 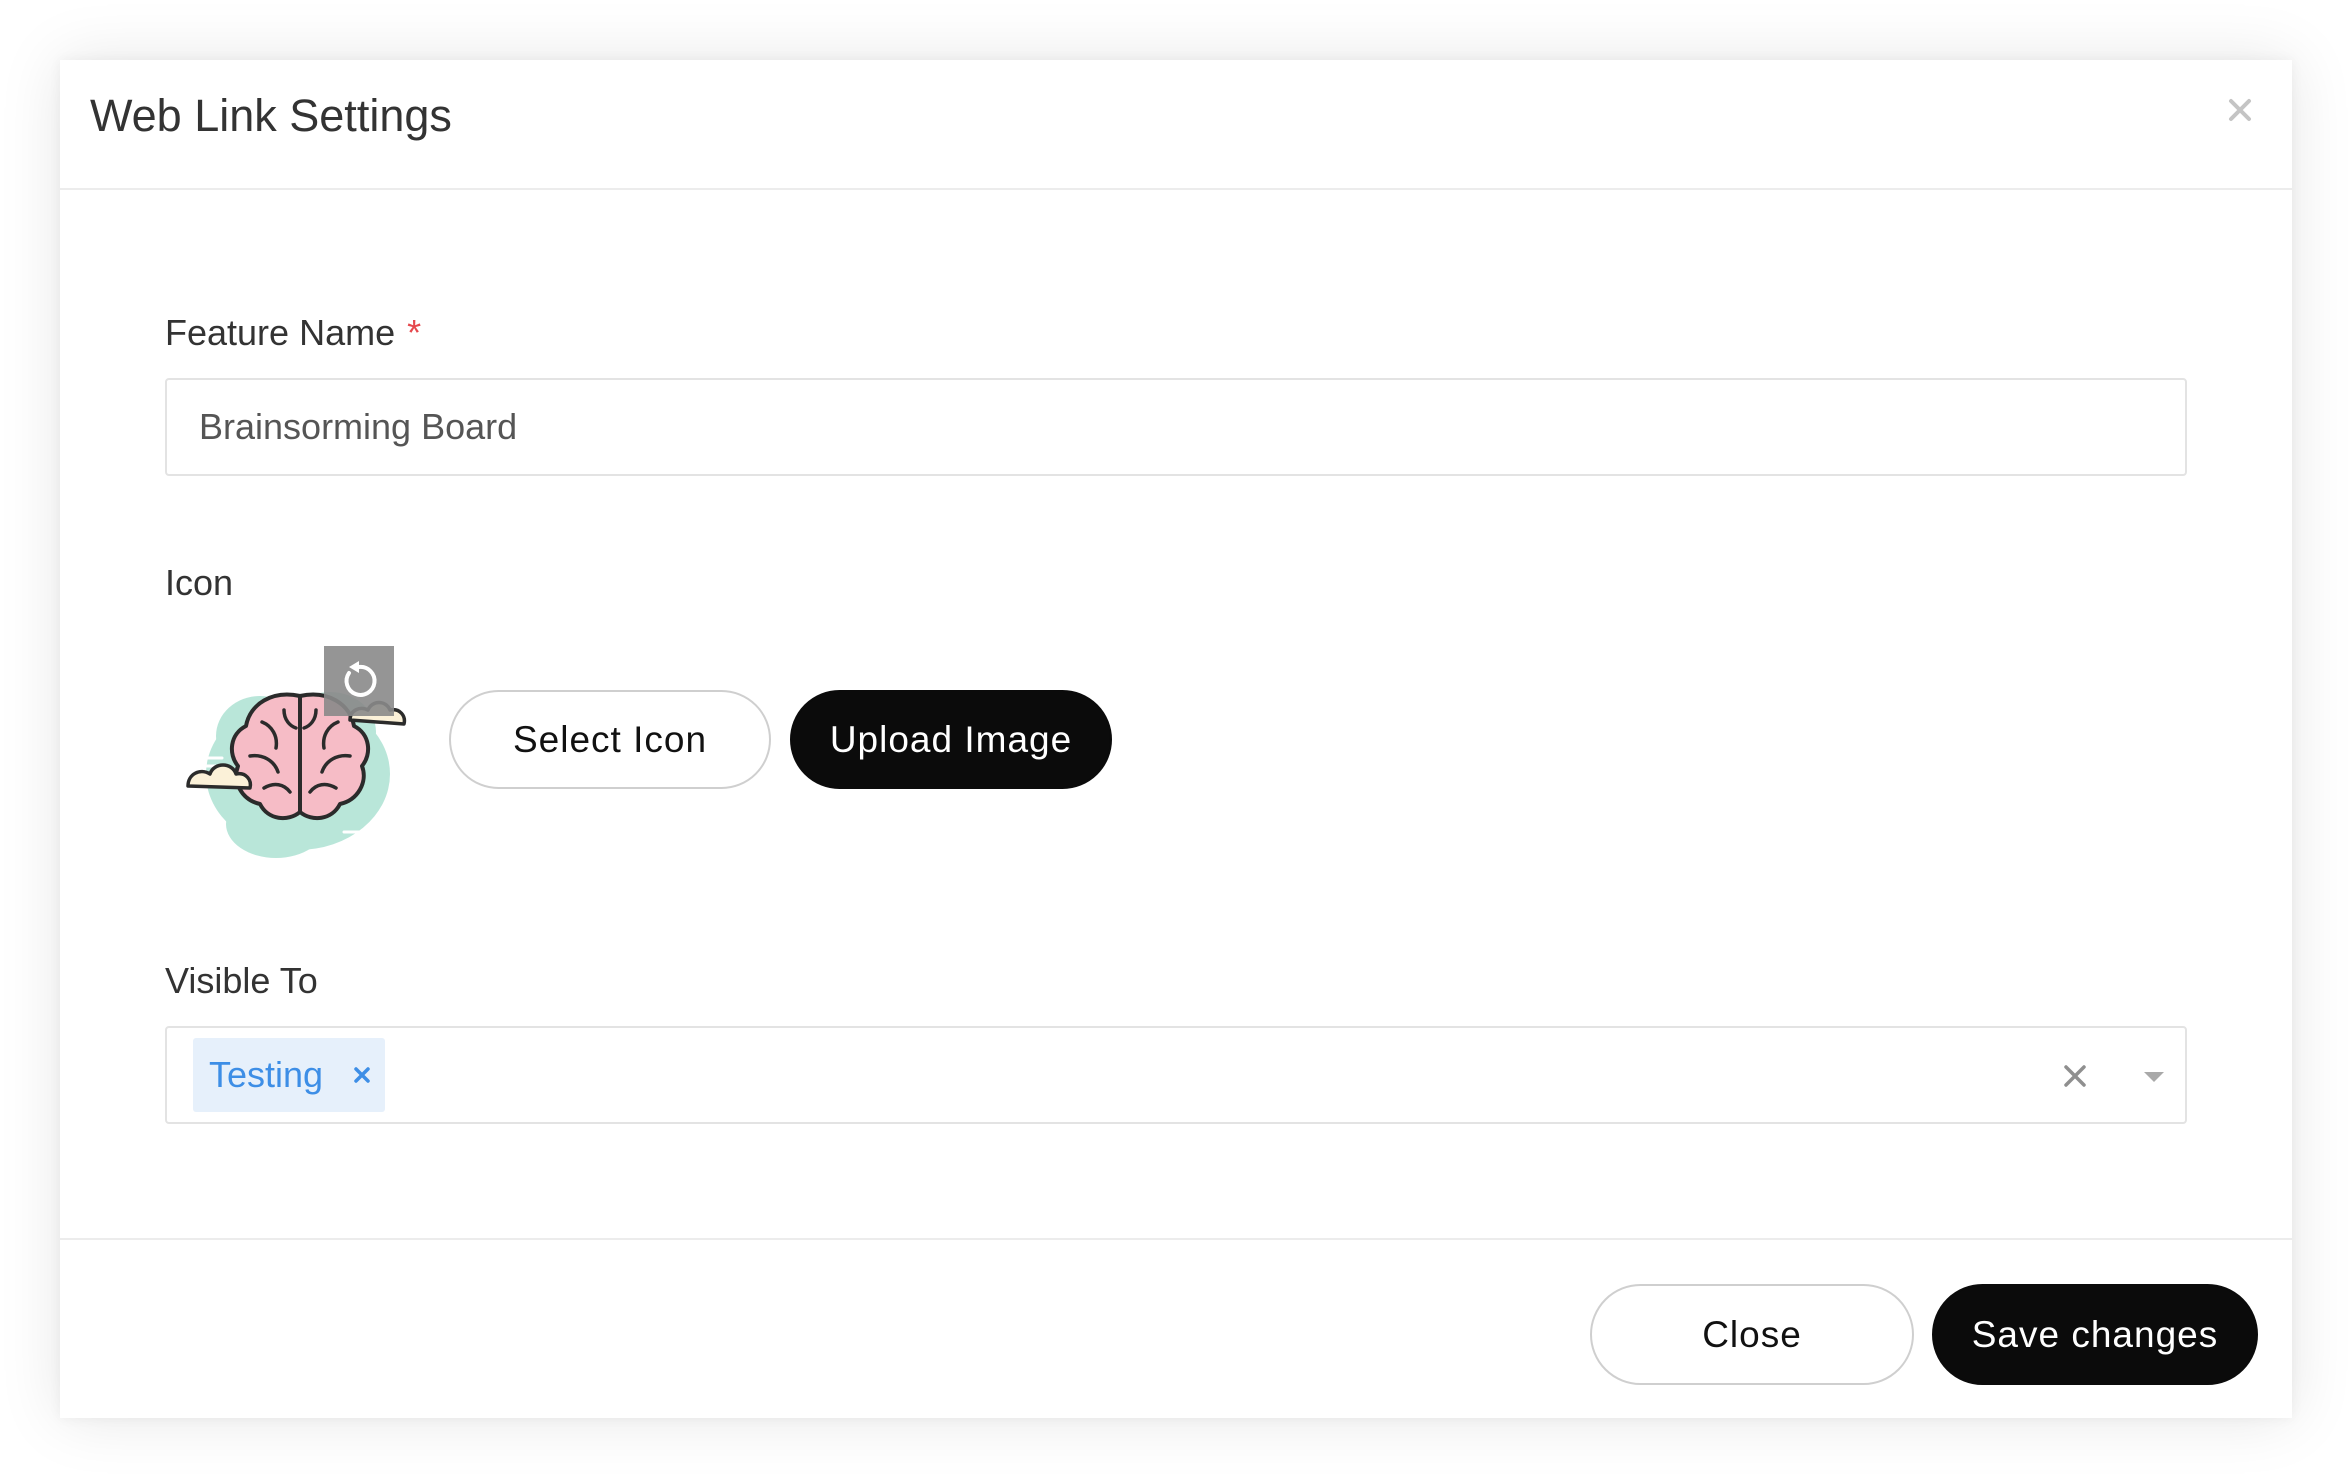 I want to click on close-icon, so click(x=2240, y=110).